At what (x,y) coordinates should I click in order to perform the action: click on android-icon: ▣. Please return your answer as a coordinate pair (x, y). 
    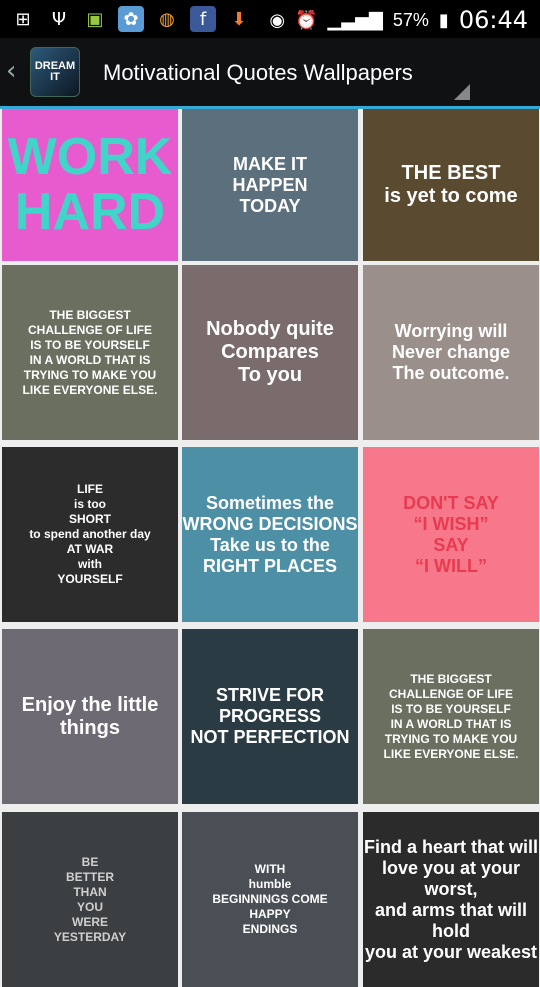
    Looking at the image, I should click on (95, 19).